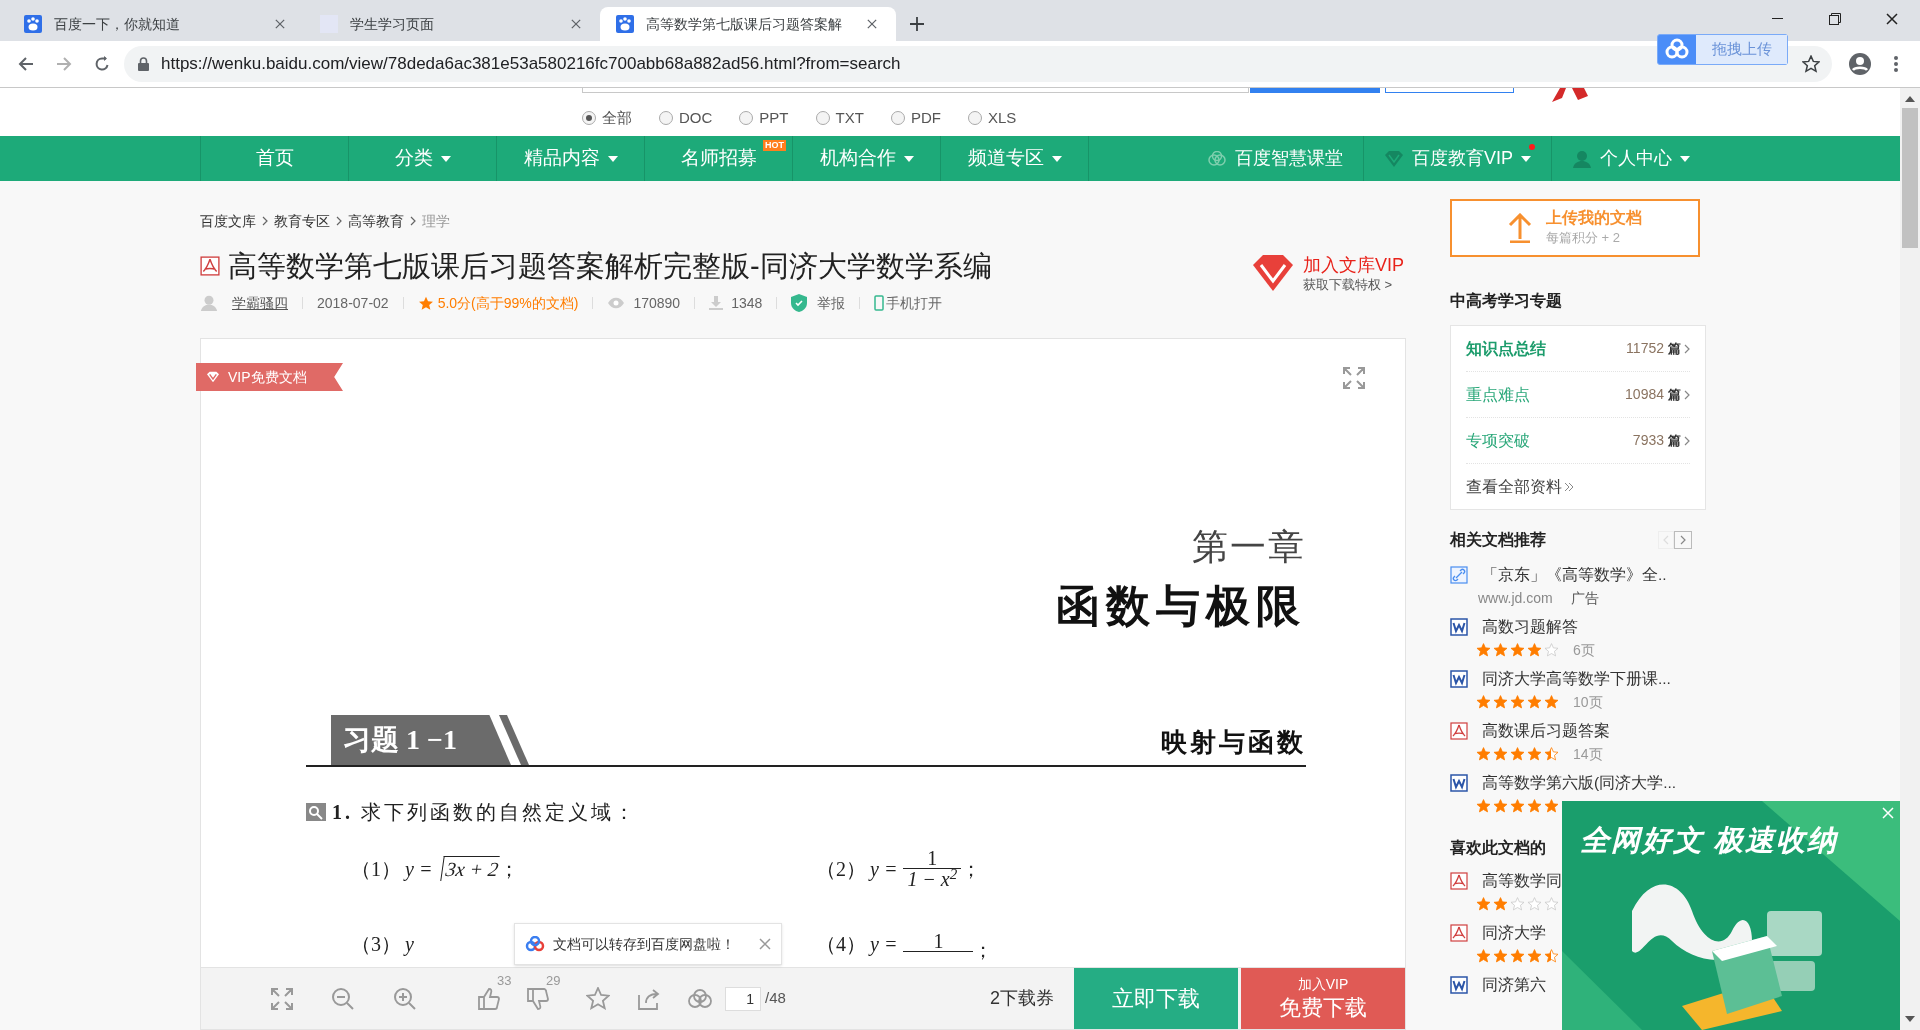 Image resolution: width=1920 pixels, height=1030 pixels. What do you see at coordinates (908, 303) in the screenshot?
I see `mobile-open-link: 手机打开` at bounding box center [908, 303].